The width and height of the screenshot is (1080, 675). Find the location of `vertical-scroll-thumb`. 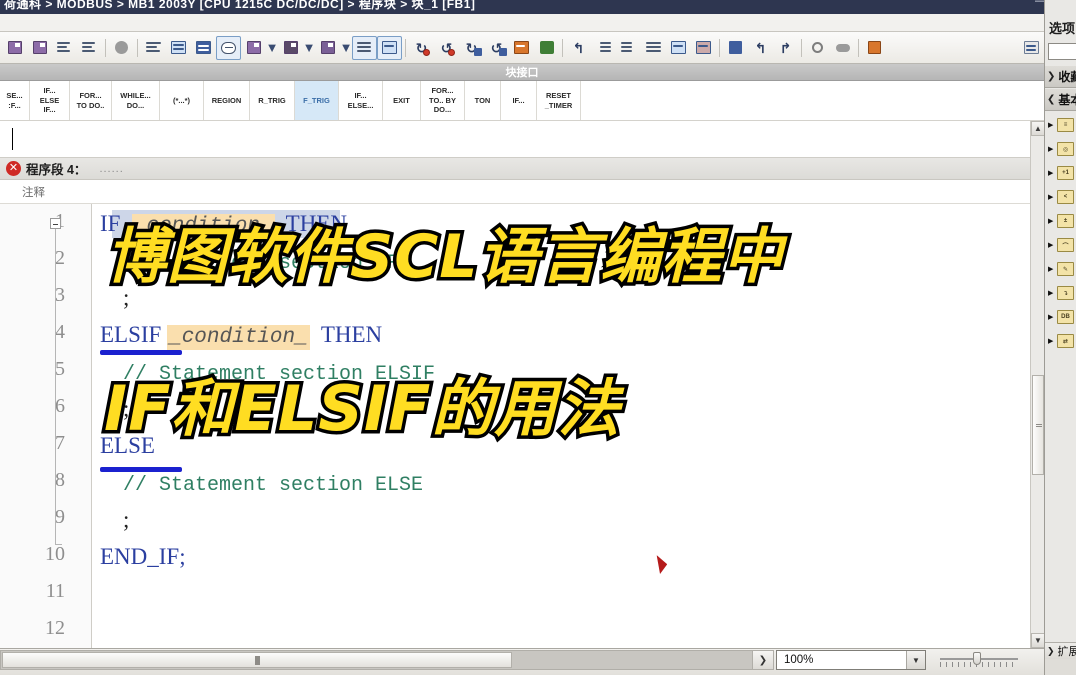

vertical-scroll-thumb is located at coordinates (1038, 425).